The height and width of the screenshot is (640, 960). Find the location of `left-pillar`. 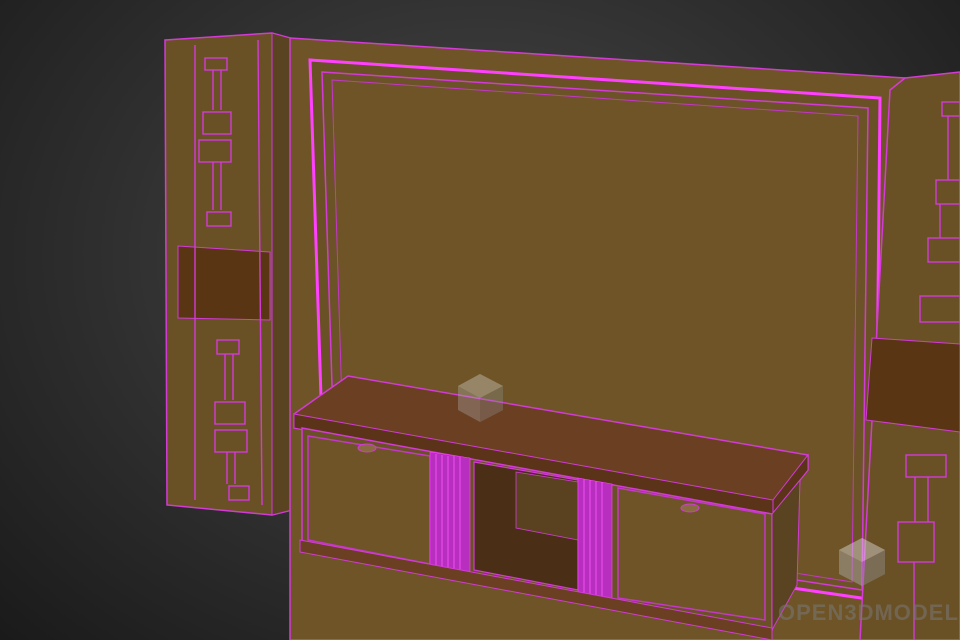

left-pillar is located at coordinates (228, 274).